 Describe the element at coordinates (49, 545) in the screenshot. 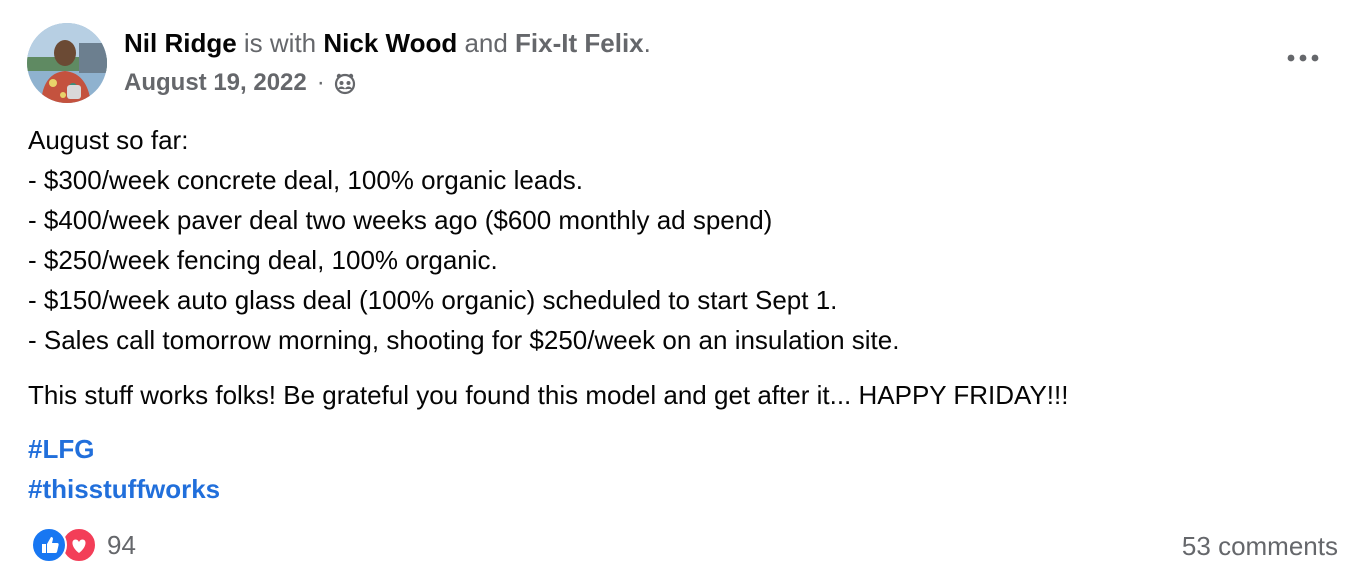

I see `like-icon` at that location.